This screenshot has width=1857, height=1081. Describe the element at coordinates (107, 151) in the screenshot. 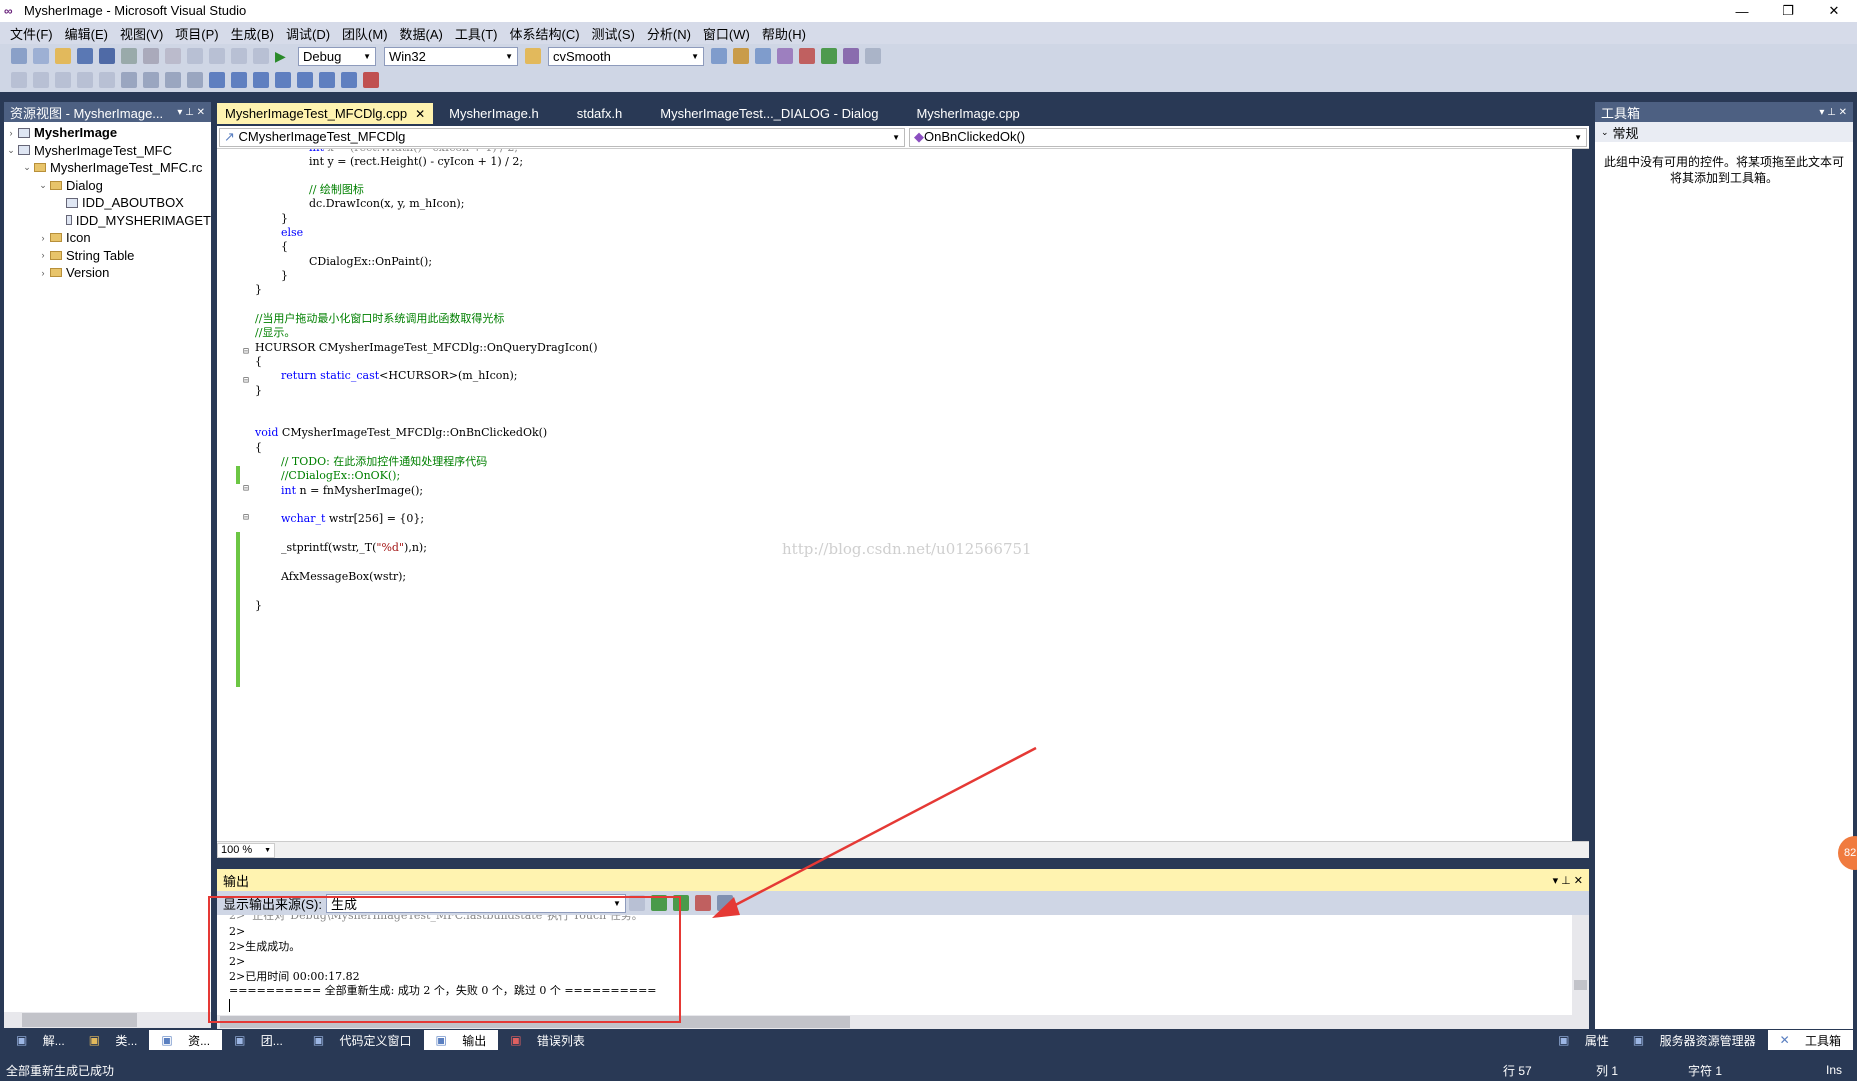

I see `tree-item: ⌄ MysherImageTest_MFC` at that location.